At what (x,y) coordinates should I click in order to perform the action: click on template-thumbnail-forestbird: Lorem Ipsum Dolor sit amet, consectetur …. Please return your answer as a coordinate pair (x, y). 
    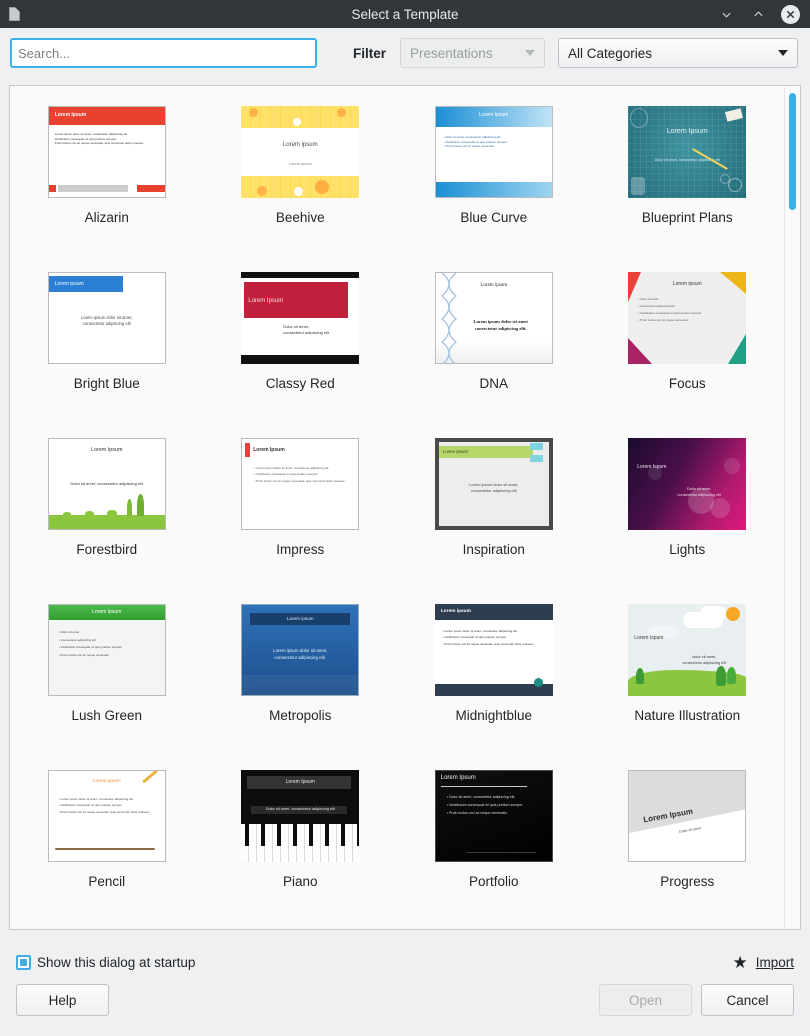
    Looking at the image, I should click on (106, 484).